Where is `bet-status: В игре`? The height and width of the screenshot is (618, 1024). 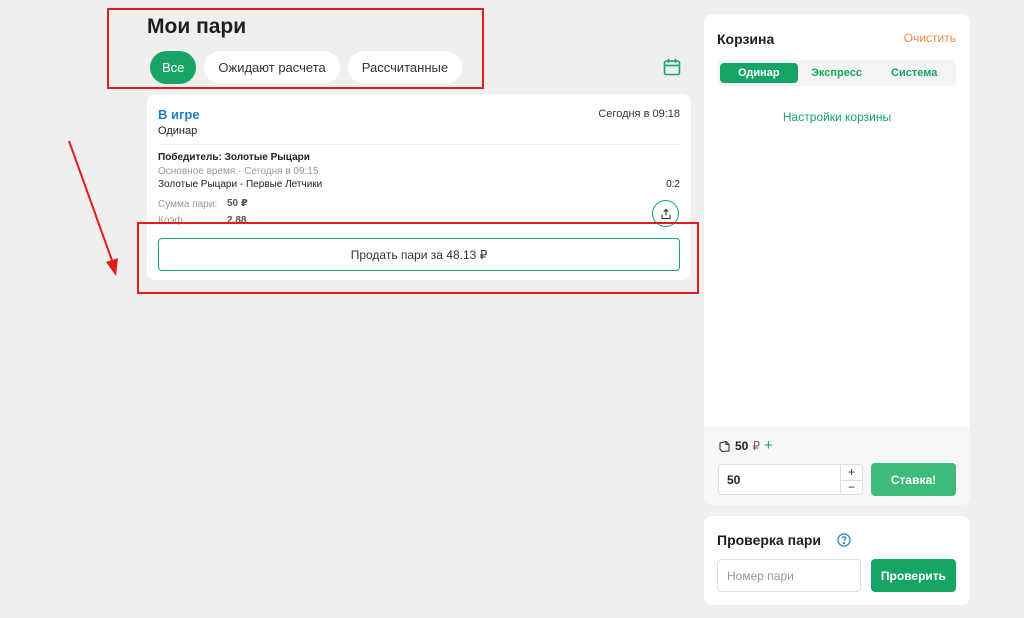 bet-status: В игре is located at coordinates (179, 114).